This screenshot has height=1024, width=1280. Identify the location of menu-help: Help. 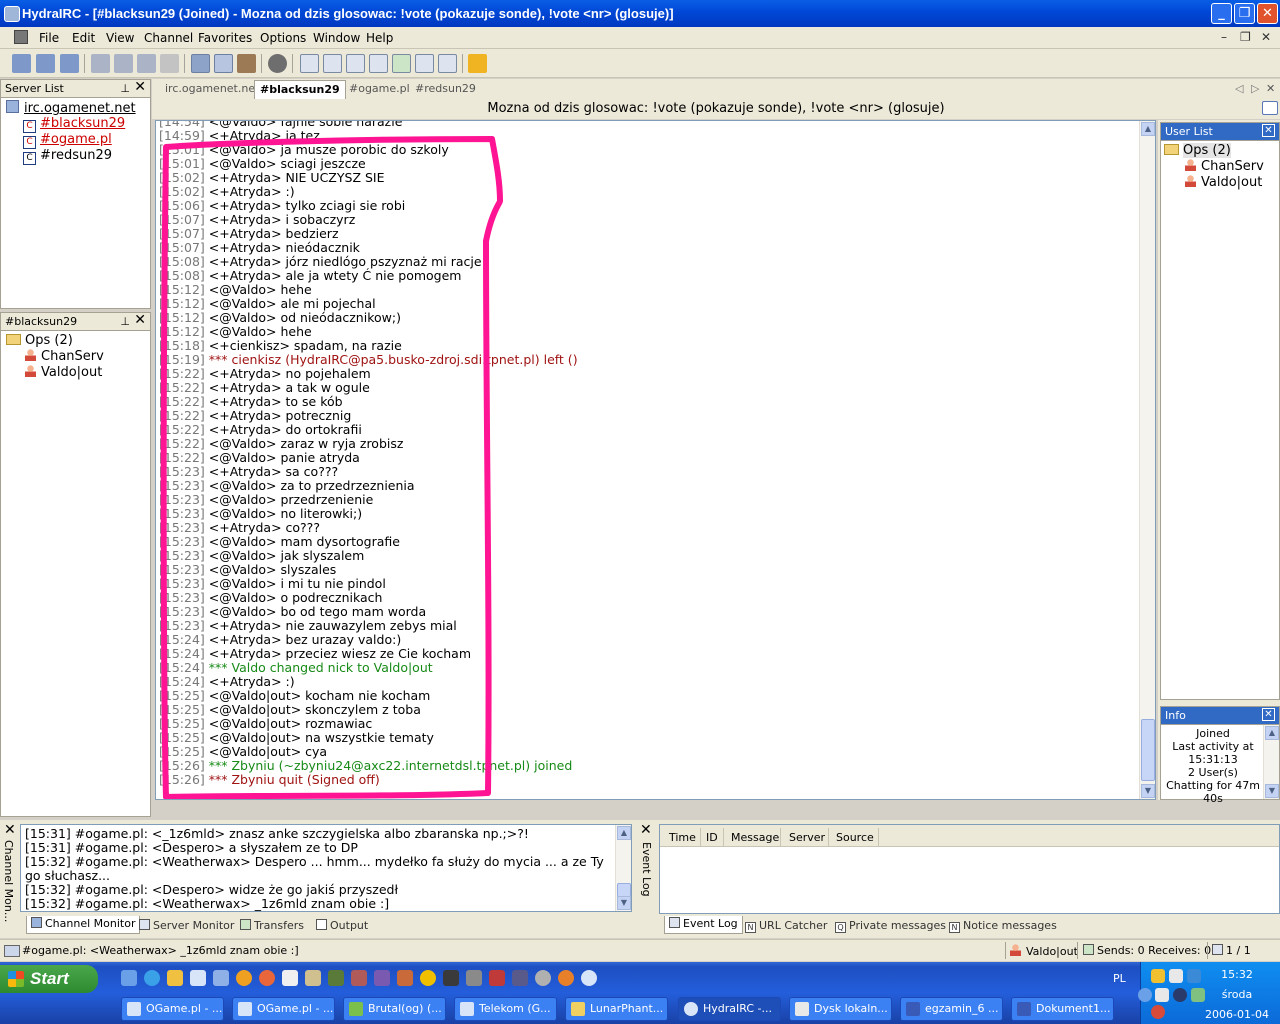
(379, 38).